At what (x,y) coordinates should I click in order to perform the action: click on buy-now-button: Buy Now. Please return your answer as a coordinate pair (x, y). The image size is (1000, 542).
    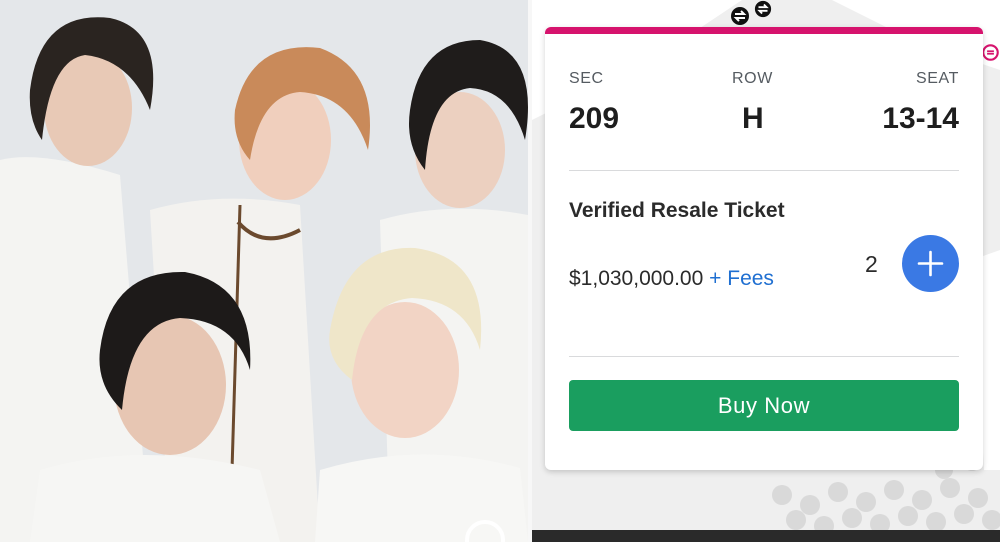
    Looking at the image, I should click on (764, 405).